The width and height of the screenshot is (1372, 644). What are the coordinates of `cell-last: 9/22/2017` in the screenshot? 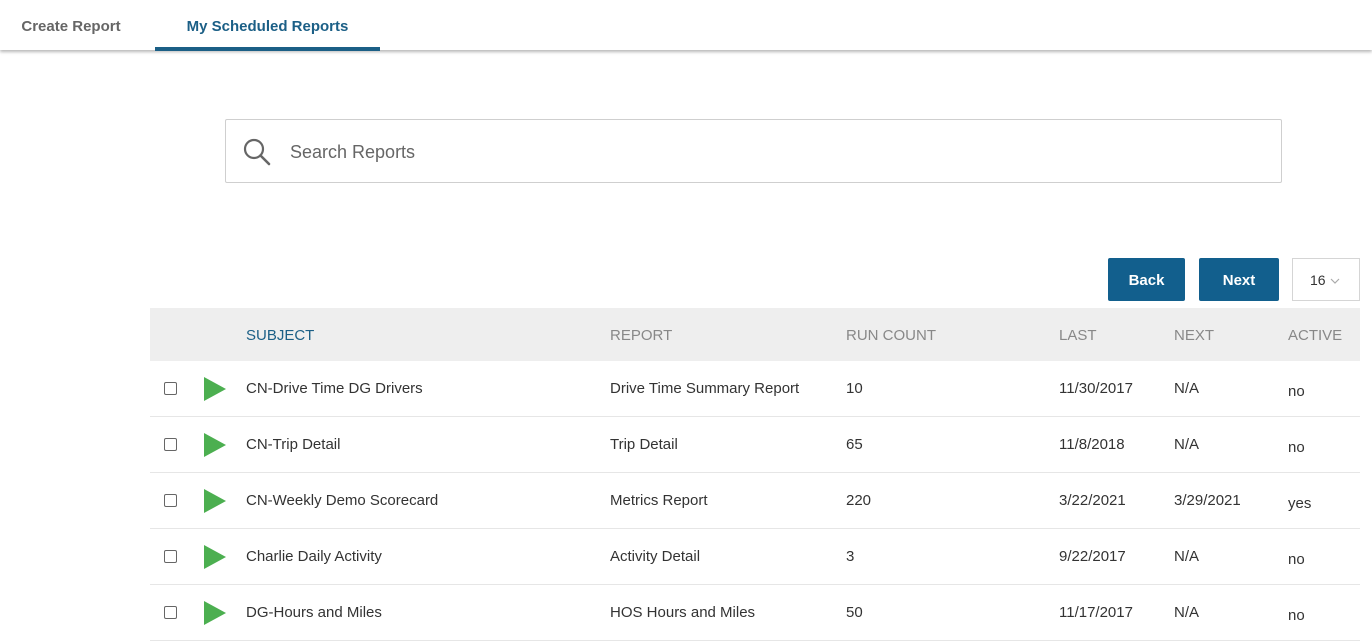 It's located at (1092, 556).